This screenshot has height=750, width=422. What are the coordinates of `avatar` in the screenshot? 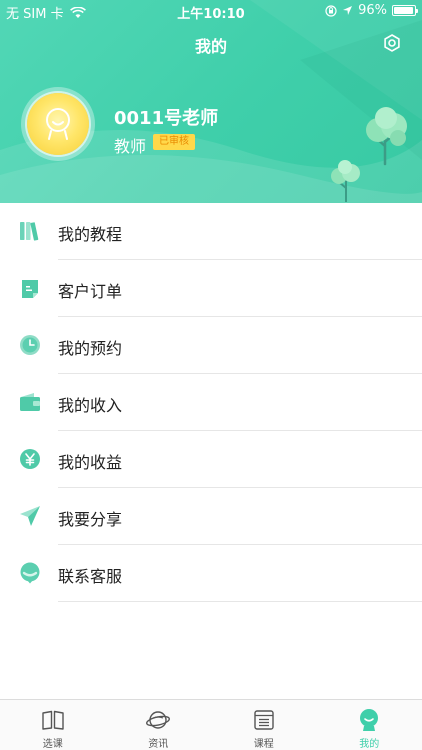 It's located at (58, 124).